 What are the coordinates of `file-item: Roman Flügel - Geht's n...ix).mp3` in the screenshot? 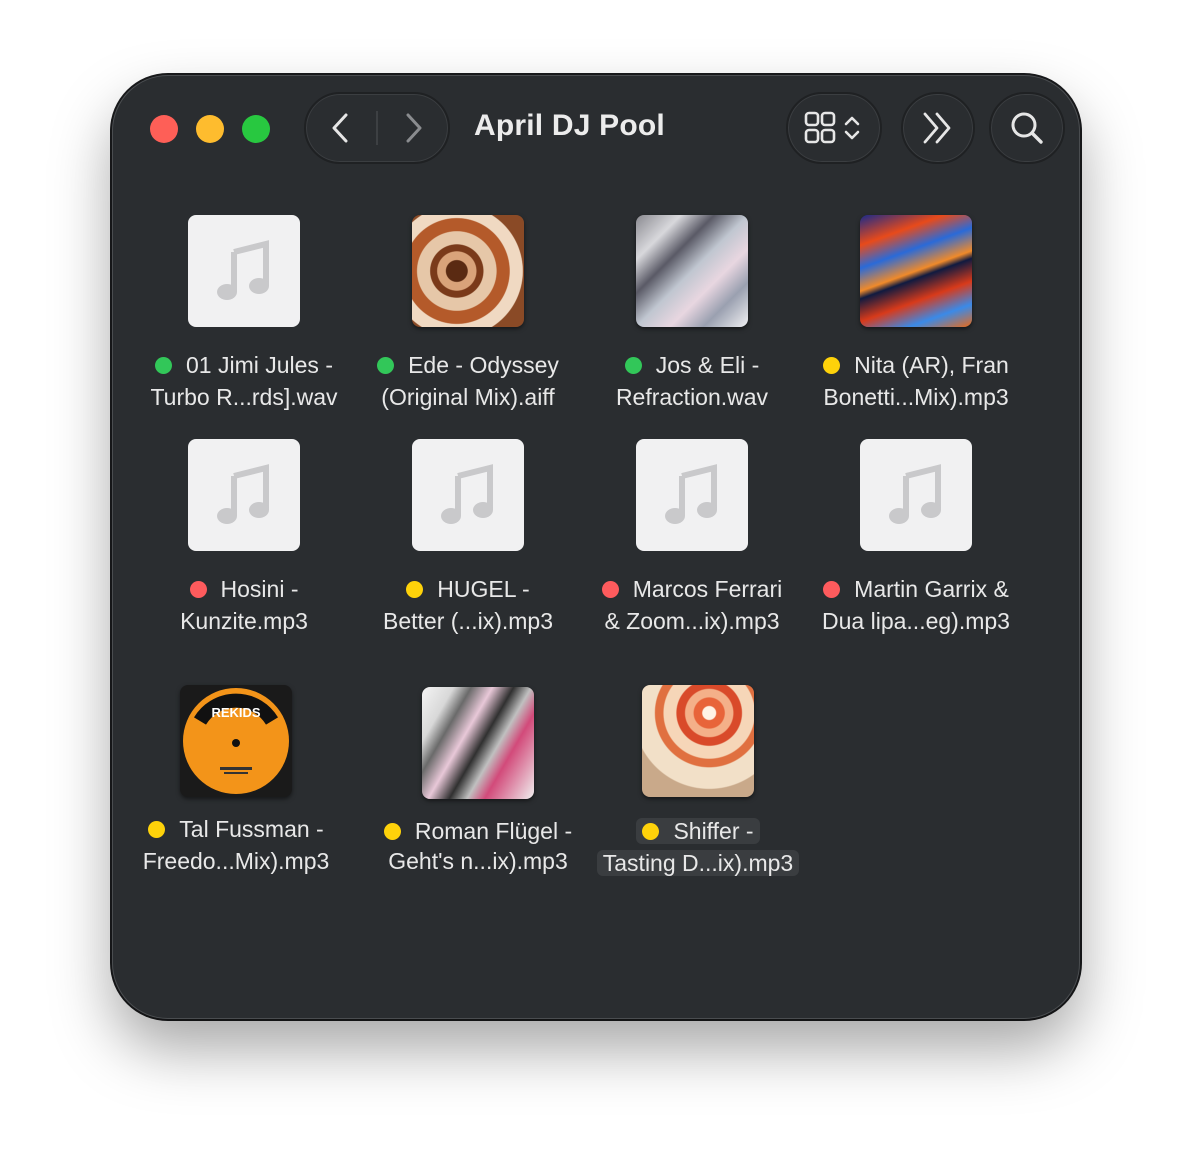 It's located at (478, 792).